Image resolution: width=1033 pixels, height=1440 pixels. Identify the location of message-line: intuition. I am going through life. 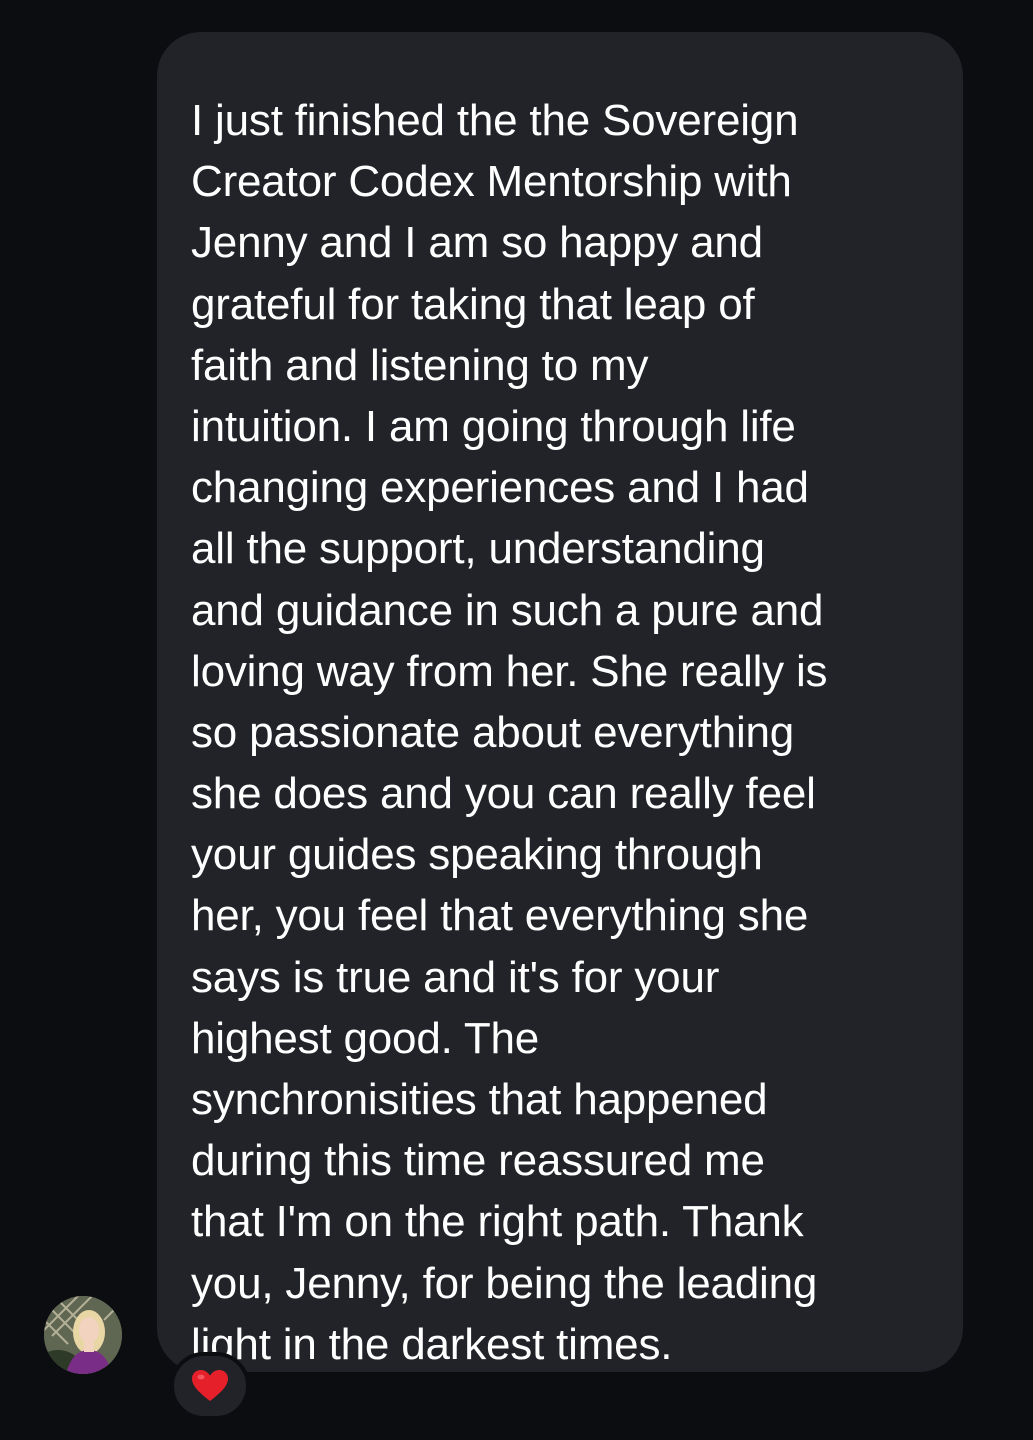
(493, 426).